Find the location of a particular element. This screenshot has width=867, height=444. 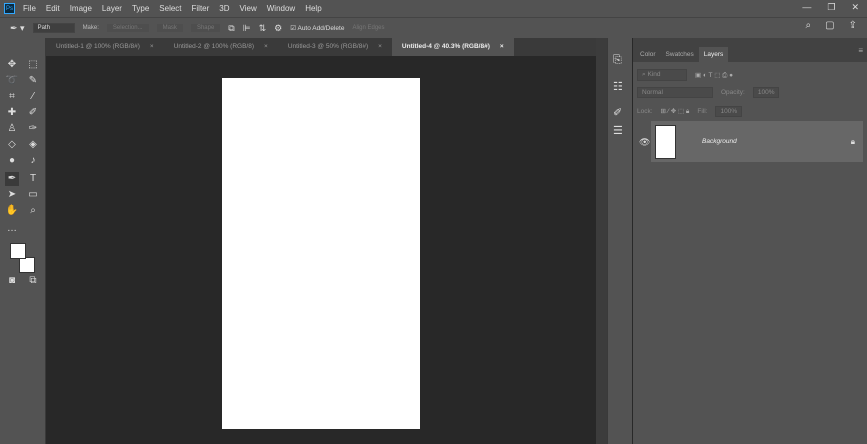

tab-label: Untitled-4 @ 40.3% (RGB/8#) is located at coordinates (445, 46).